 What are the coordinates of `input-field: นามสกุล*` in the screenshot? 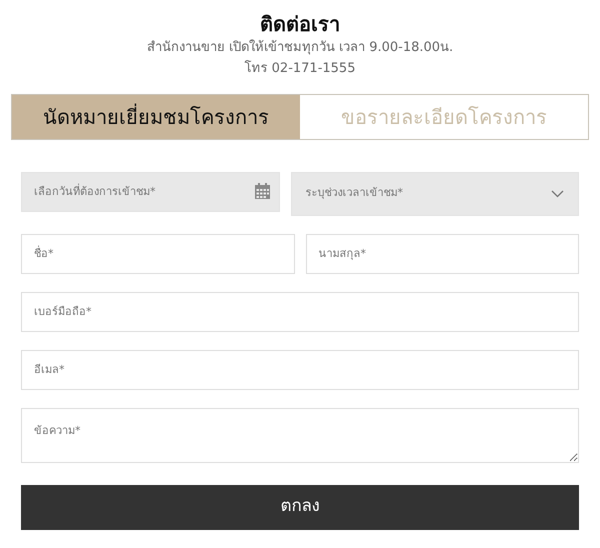 It's located at (442, 254).